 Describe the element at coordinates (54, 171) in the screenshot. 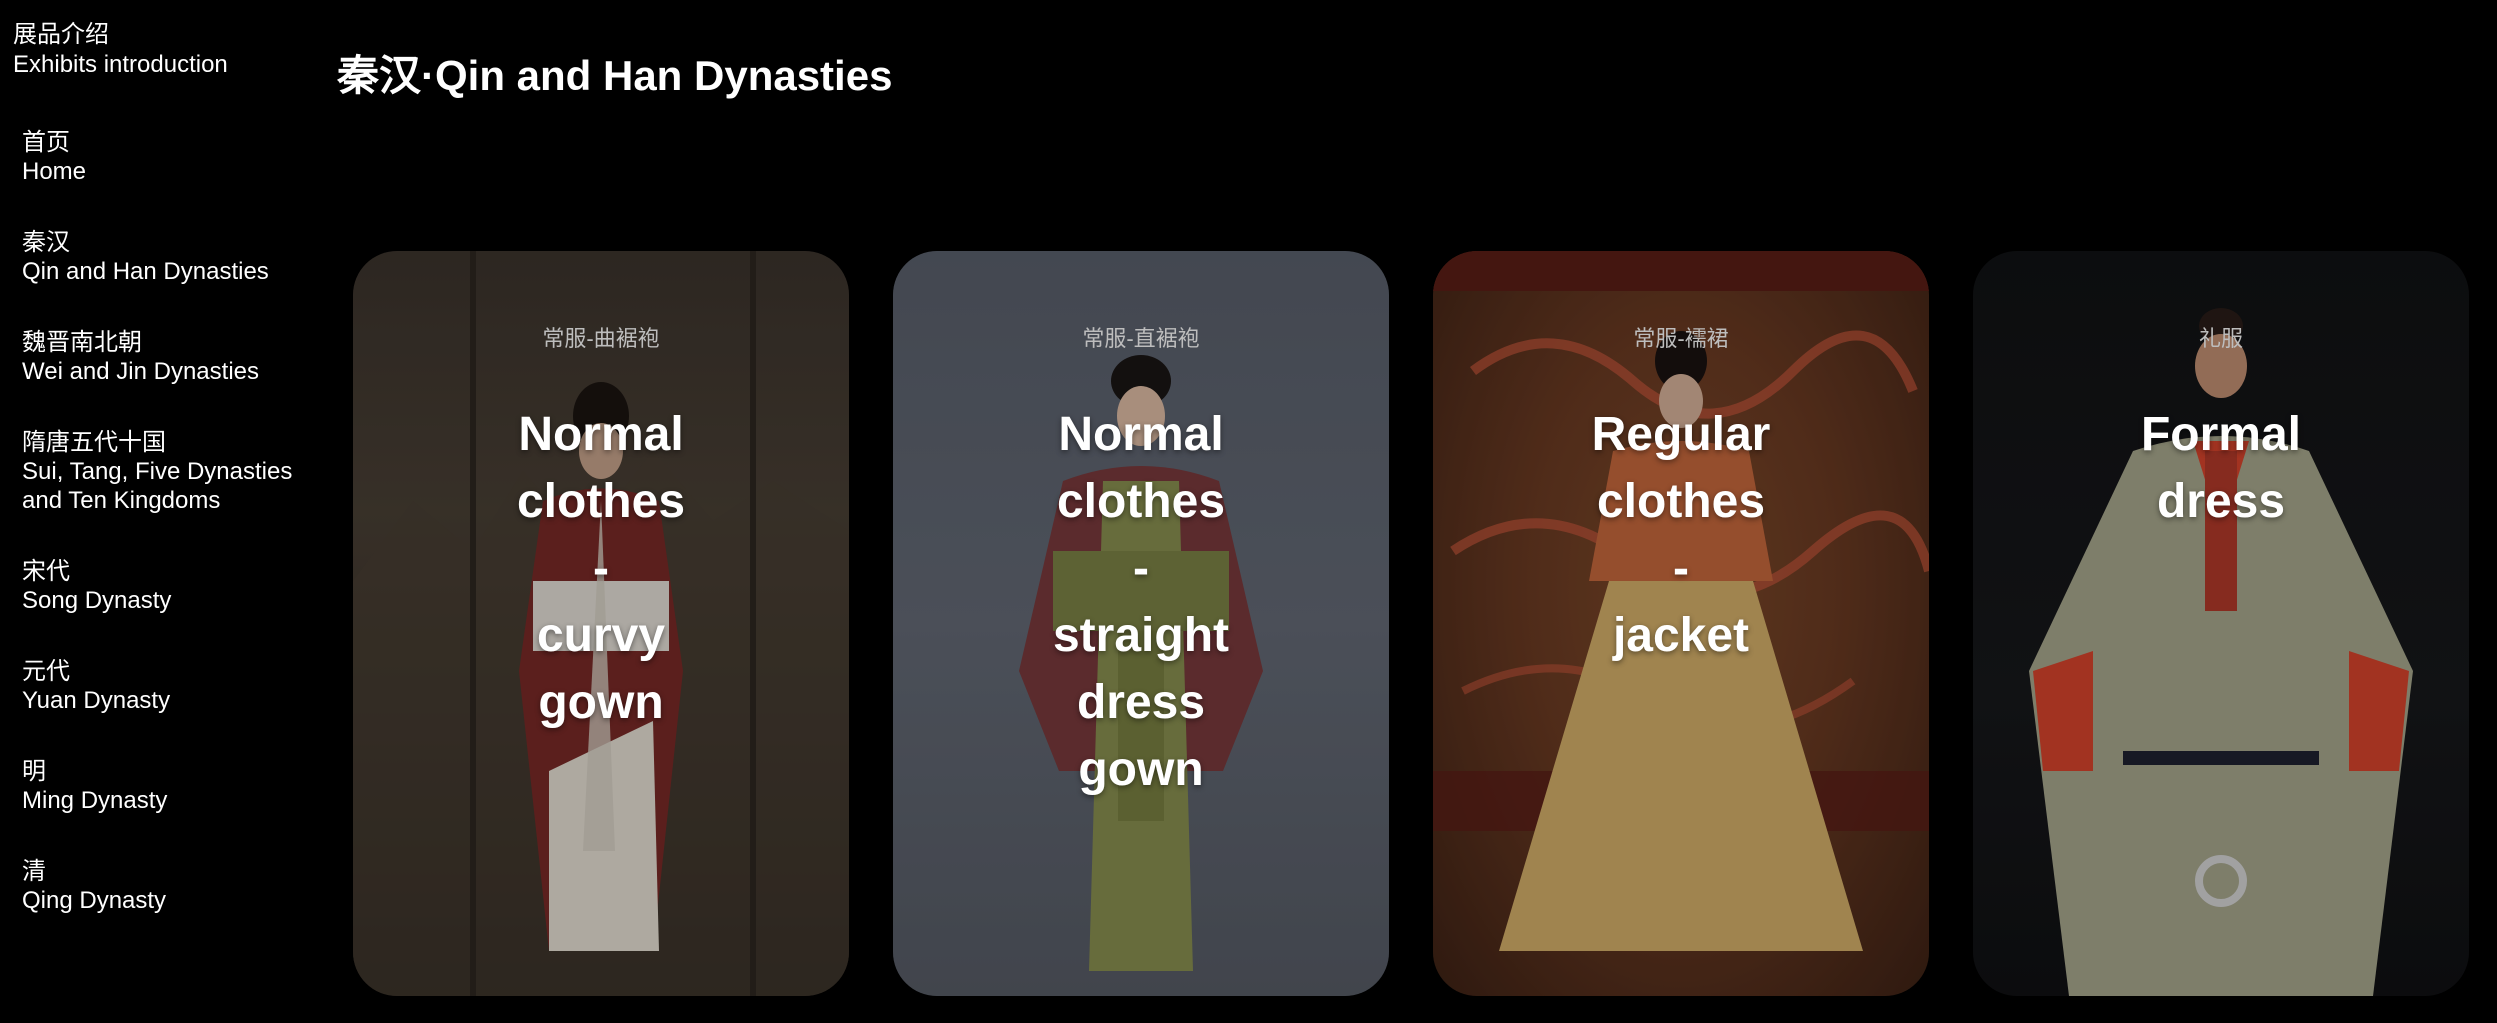

I see `sidebar-item-label-en: Home` at that location.